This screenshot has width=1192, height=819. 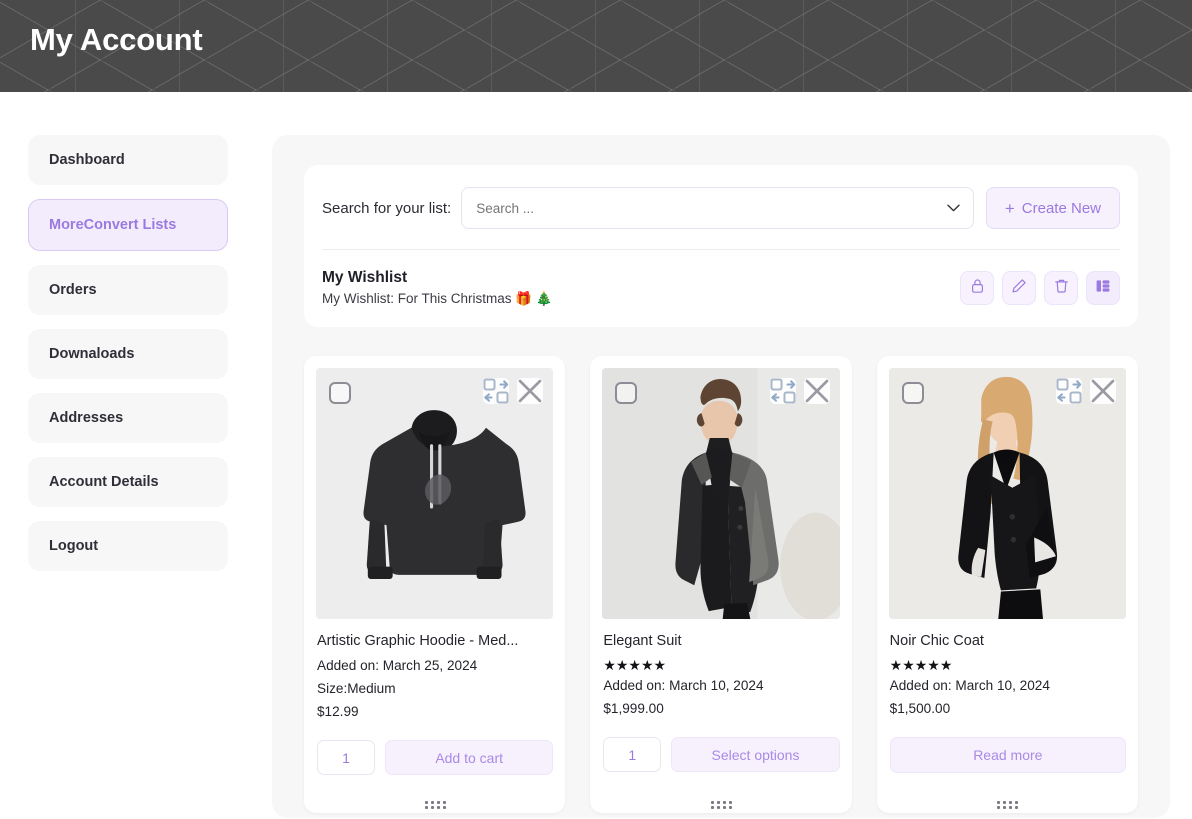 I want to click on product-actions: Select options, so click(x=721, y=748).